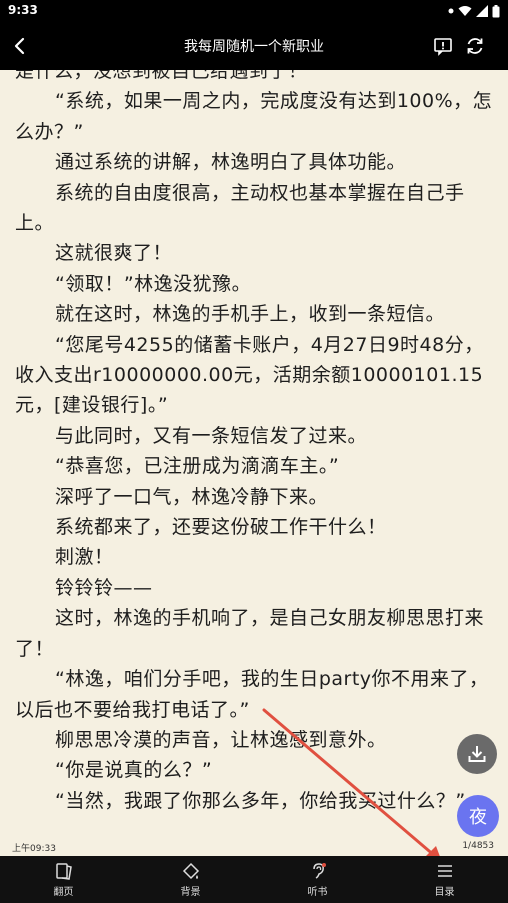 The image size is (508, 903). Describe the element at coordinates (465, 11) in the screenshot. I see `wifi-icon` at that location.